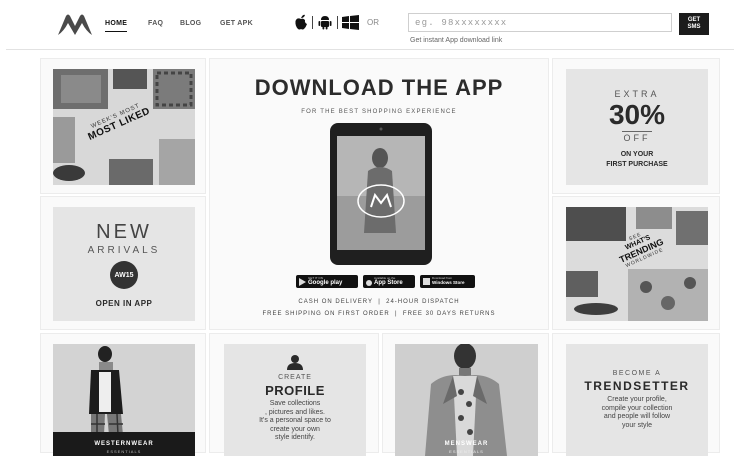 This screenshot has width=740, height=456. I want to click on create-profile-line: Save collections, so click(295, 403).